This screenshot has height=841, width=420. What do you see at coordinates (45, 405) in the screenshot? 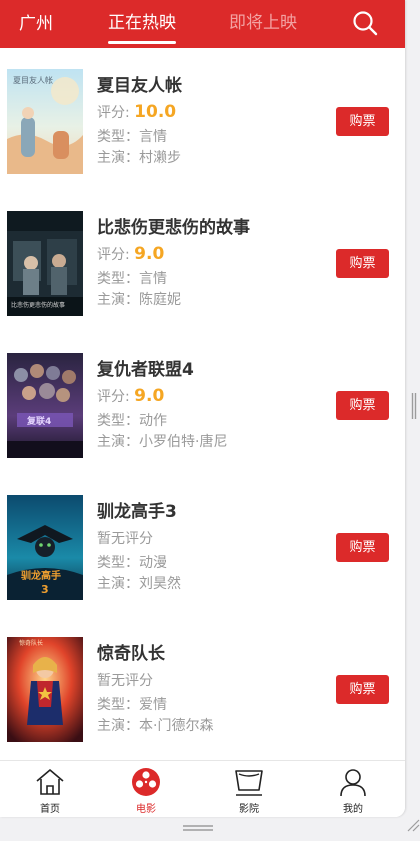
I see `movie-poster: 复联4` at bounding box center [45, 405].